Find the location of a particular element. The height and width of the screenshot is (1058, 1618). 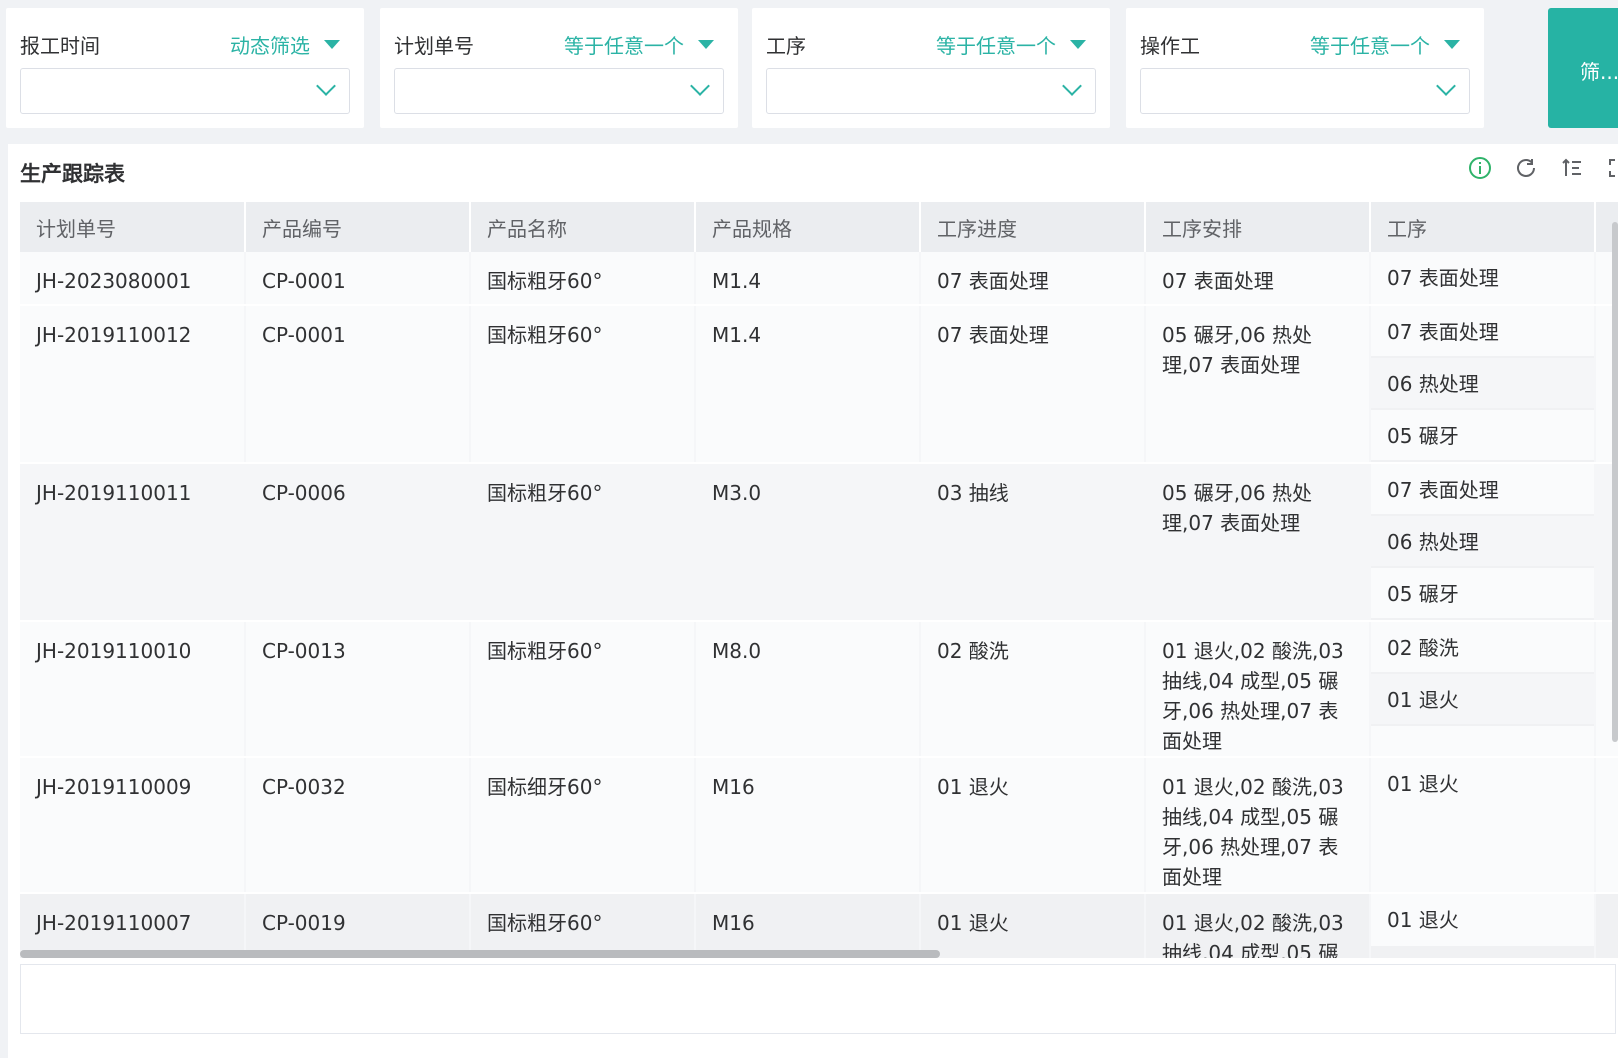

info-icon is located at coordinates (1480, 168).